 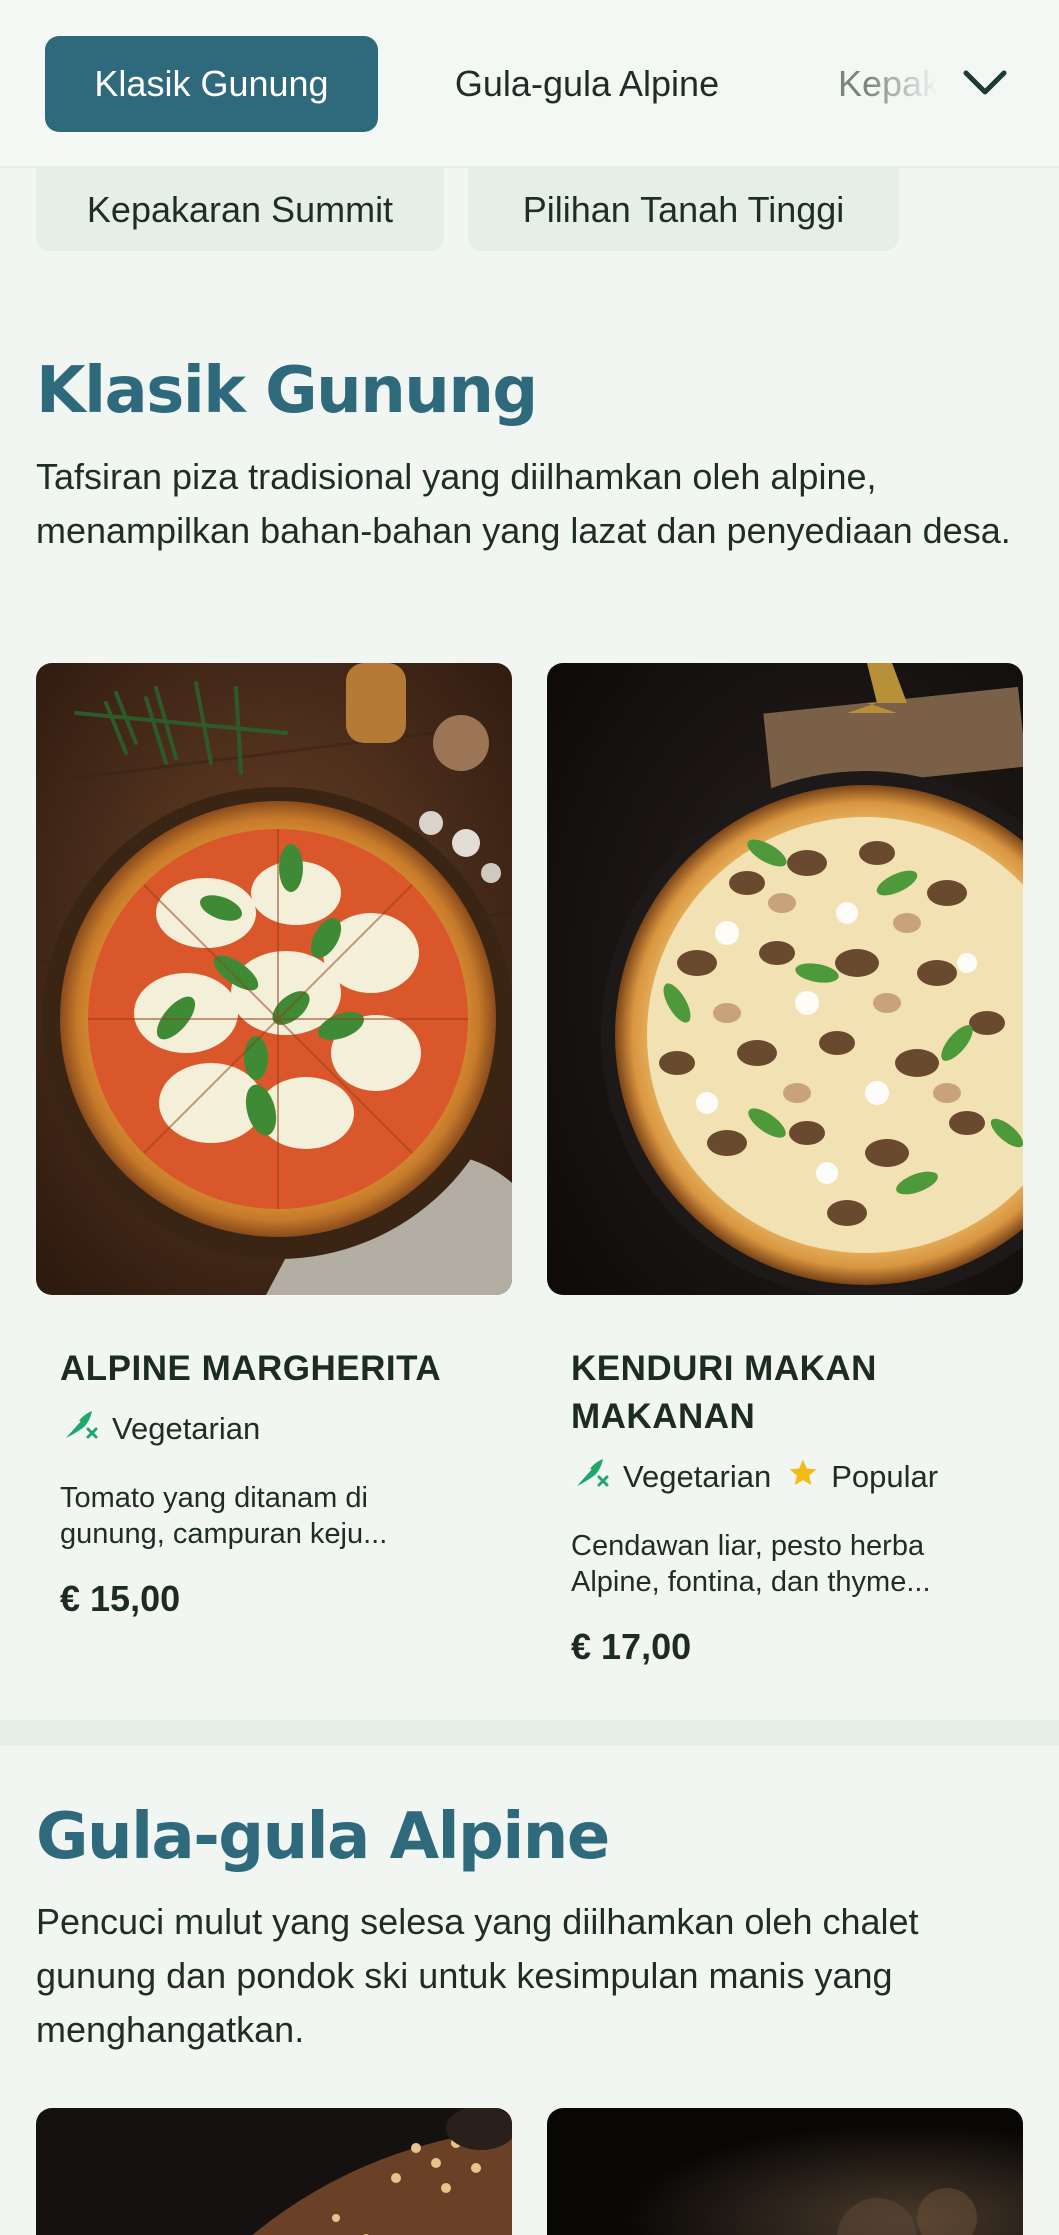 I want to click on tab-kepakaran-summit: Kepakaran Summit, so click(x=888, y=84).